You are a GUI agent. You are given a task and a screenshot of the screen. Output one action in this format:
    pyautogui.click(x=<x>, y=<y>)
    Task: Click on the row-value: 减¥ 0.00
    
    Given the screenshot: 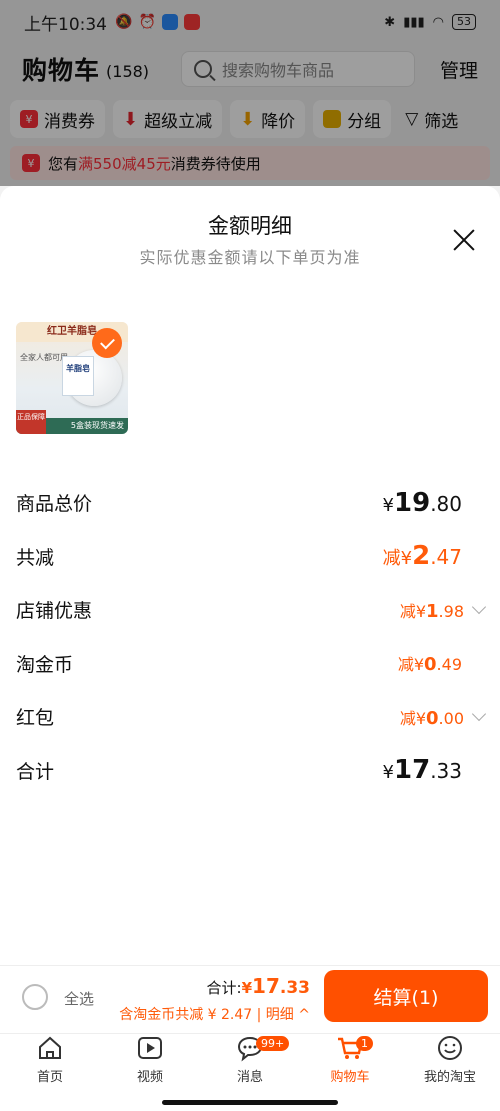 What is the action you would take?
    pyautogui.click(x=431, y=718)
    